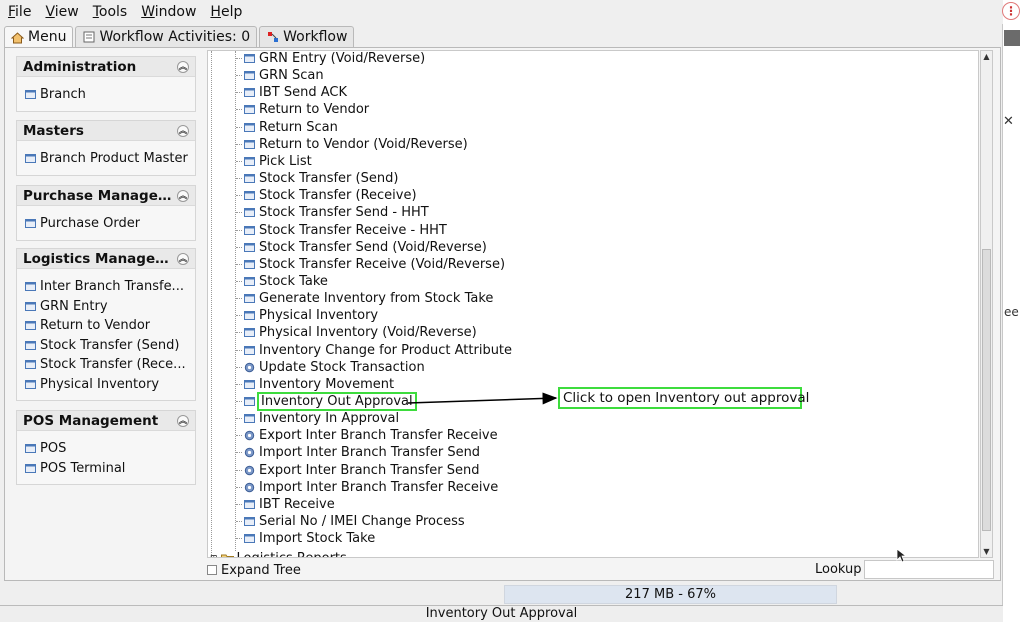 The height and width of the screenshot is (622, 1024). What do you see at coordinates (482, 398) in the screenshot?
I see `annotation-arrow` at bounding box center [482, 398].